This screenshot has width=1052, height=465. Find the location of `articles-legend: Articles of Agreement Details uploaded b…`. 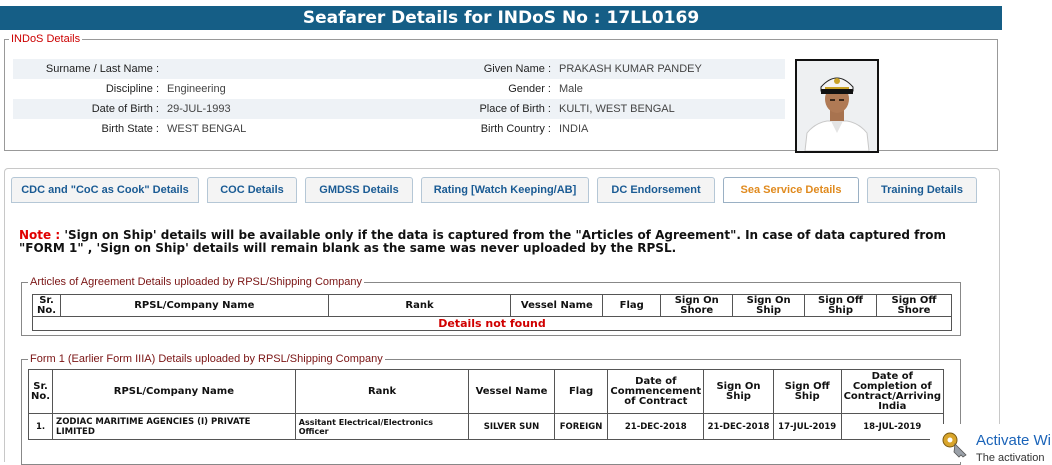

articles-legend: Articles of Agreement Details uploaded b… is located at coordinates (196, 282).